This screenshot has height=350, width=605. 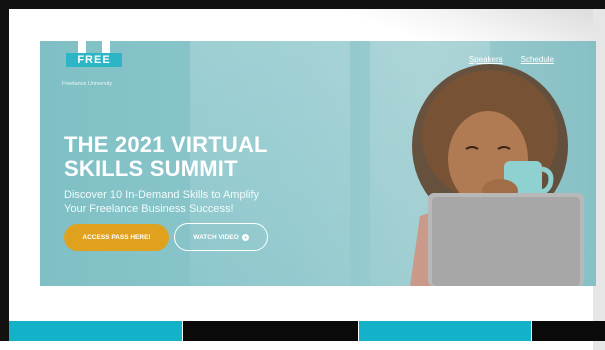 What do you see at coordinates (245, 237) in the screenshot?
I see `play-circle-icon` at bounding box center [245, 237].